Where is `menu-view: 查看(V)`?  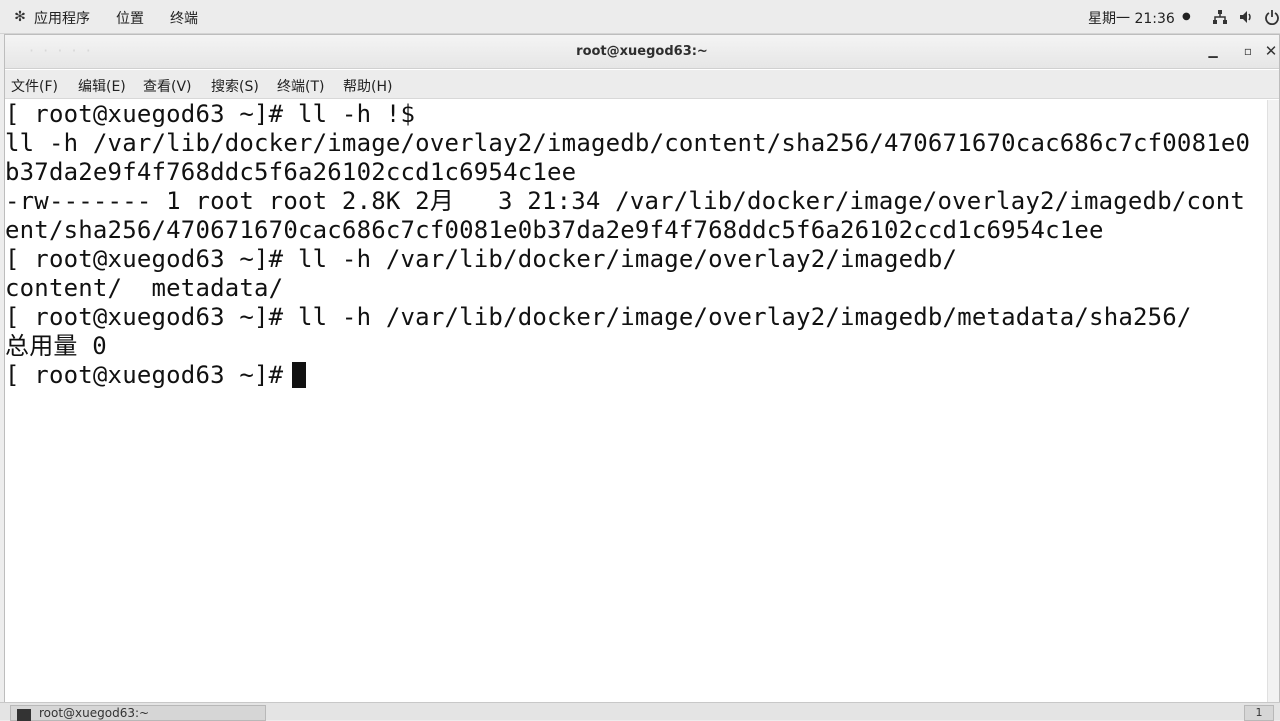
menu-view: 查看(V) is located at coordinates (167, 86).